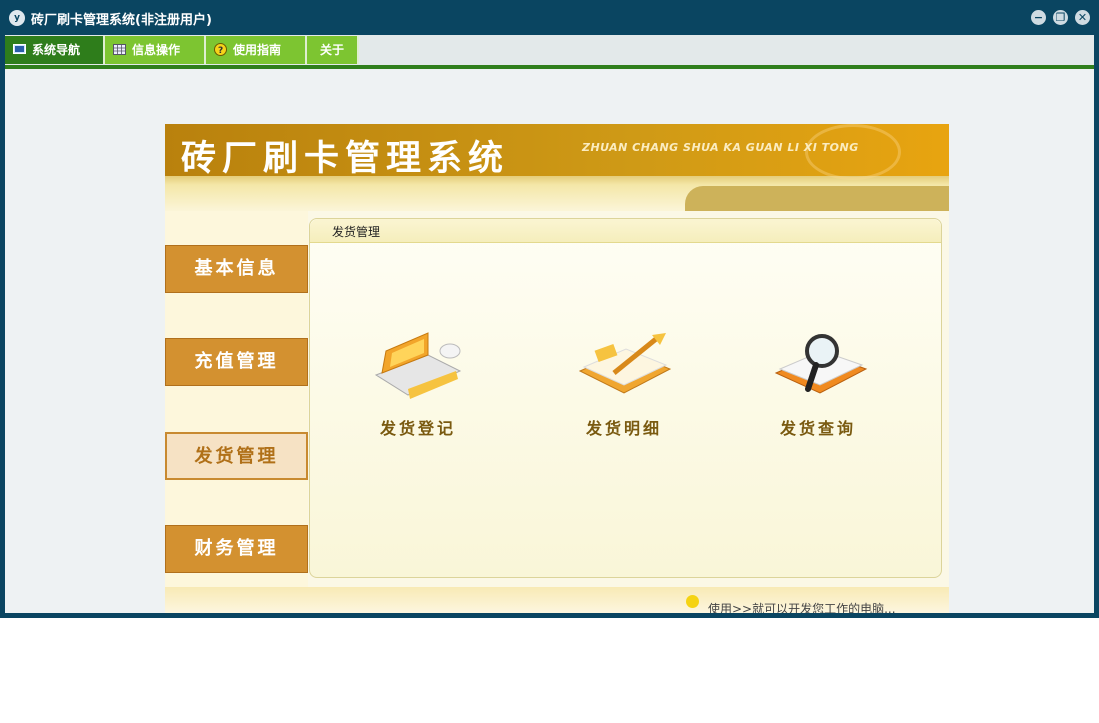 The height and width of the screenshot is (723, 1099). What do you see at coordinates (623, 428) in the screenshot?
I see `tile-label: 发货明细` at bounding box center [623, 428].